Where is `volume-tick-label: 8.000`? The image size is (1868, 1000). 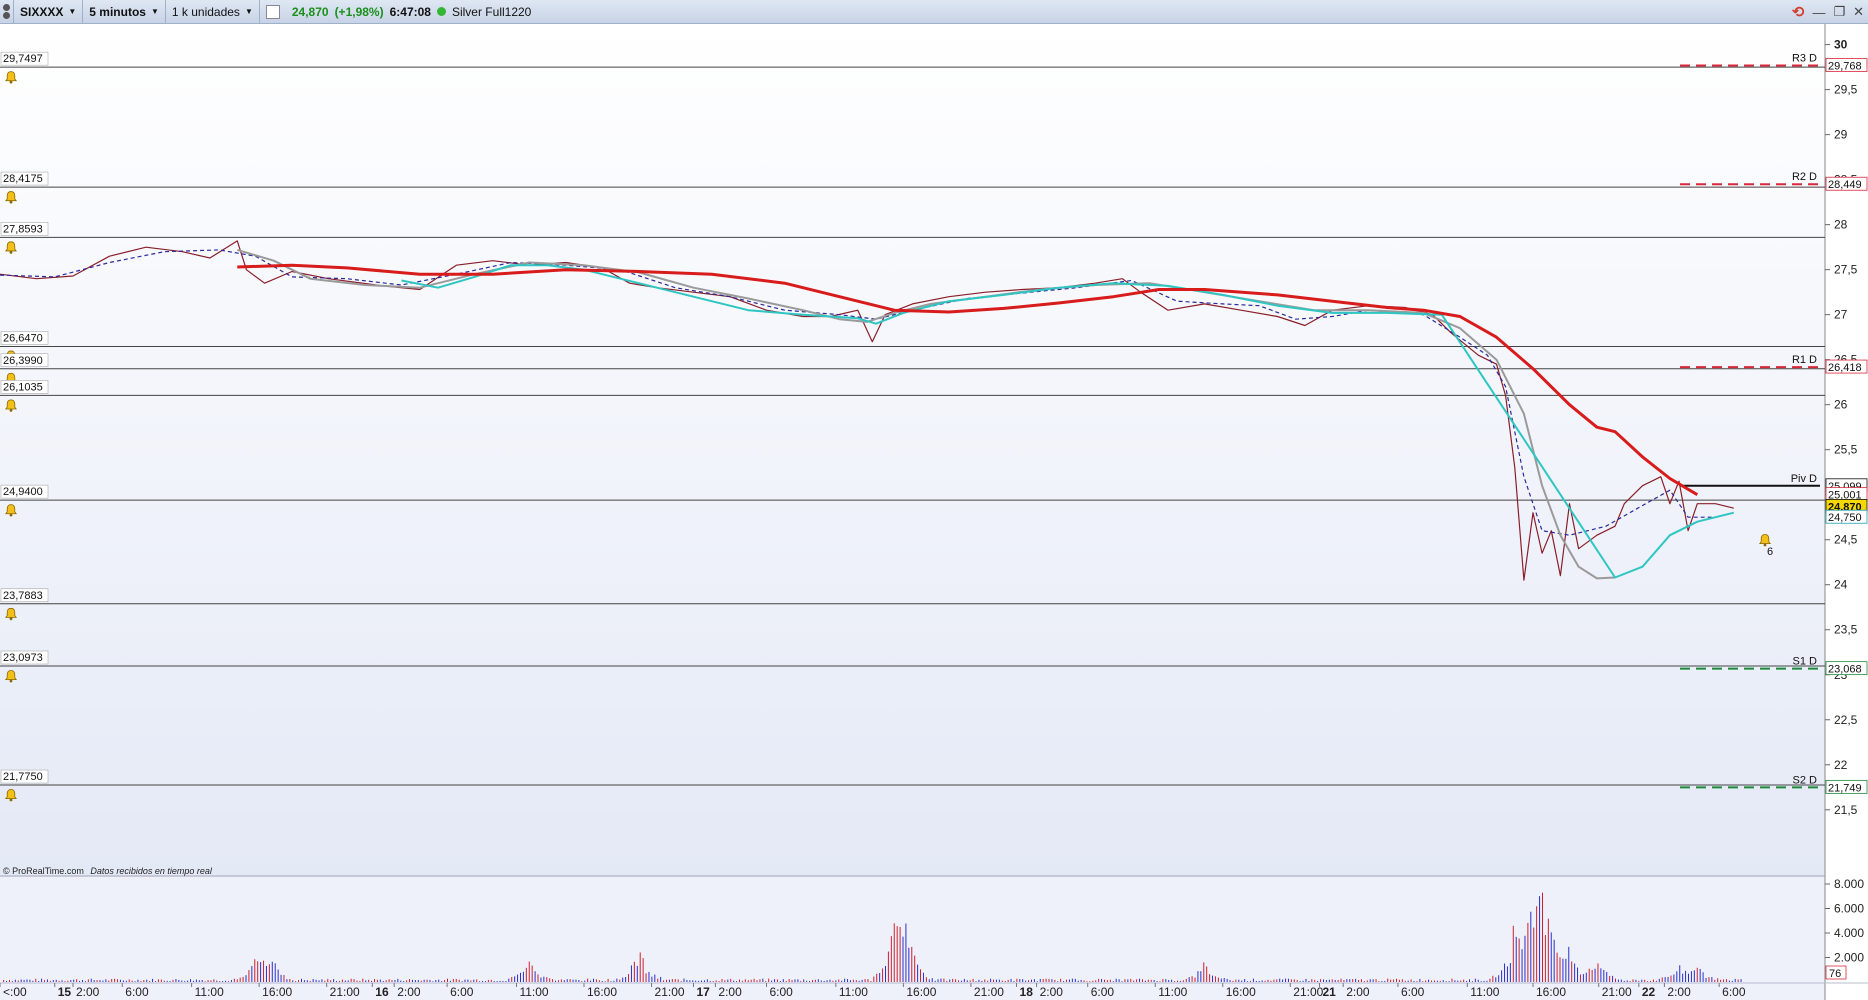 volume-tick-label: 8.000 is located at coordinates (1849, 884).